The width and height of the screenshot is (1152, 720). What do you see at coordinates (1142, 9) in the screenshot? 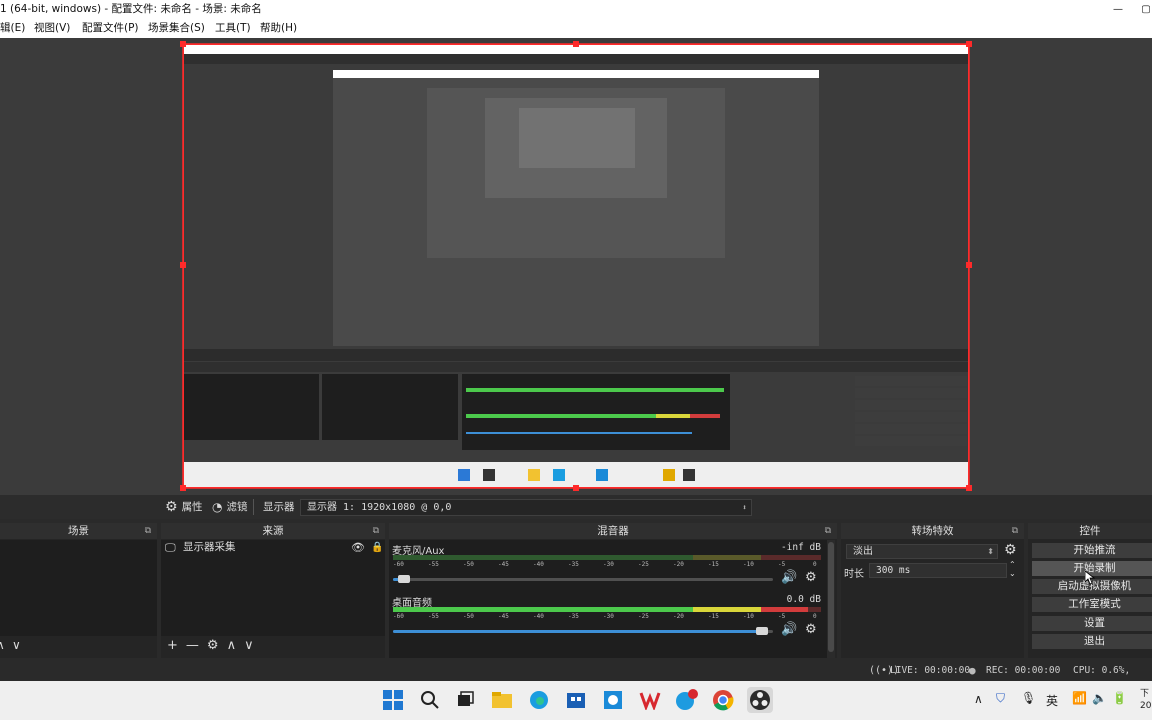
I see `maximize-button: ▢` at bounding box center [1142, 9].